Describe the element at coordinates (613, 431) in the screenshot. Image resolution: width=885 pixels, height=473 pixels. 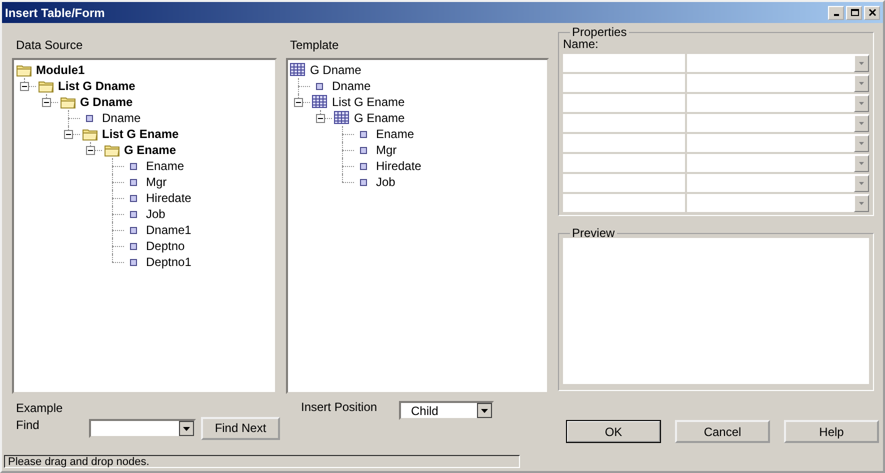
I see `dialog-button: OK` at that location.